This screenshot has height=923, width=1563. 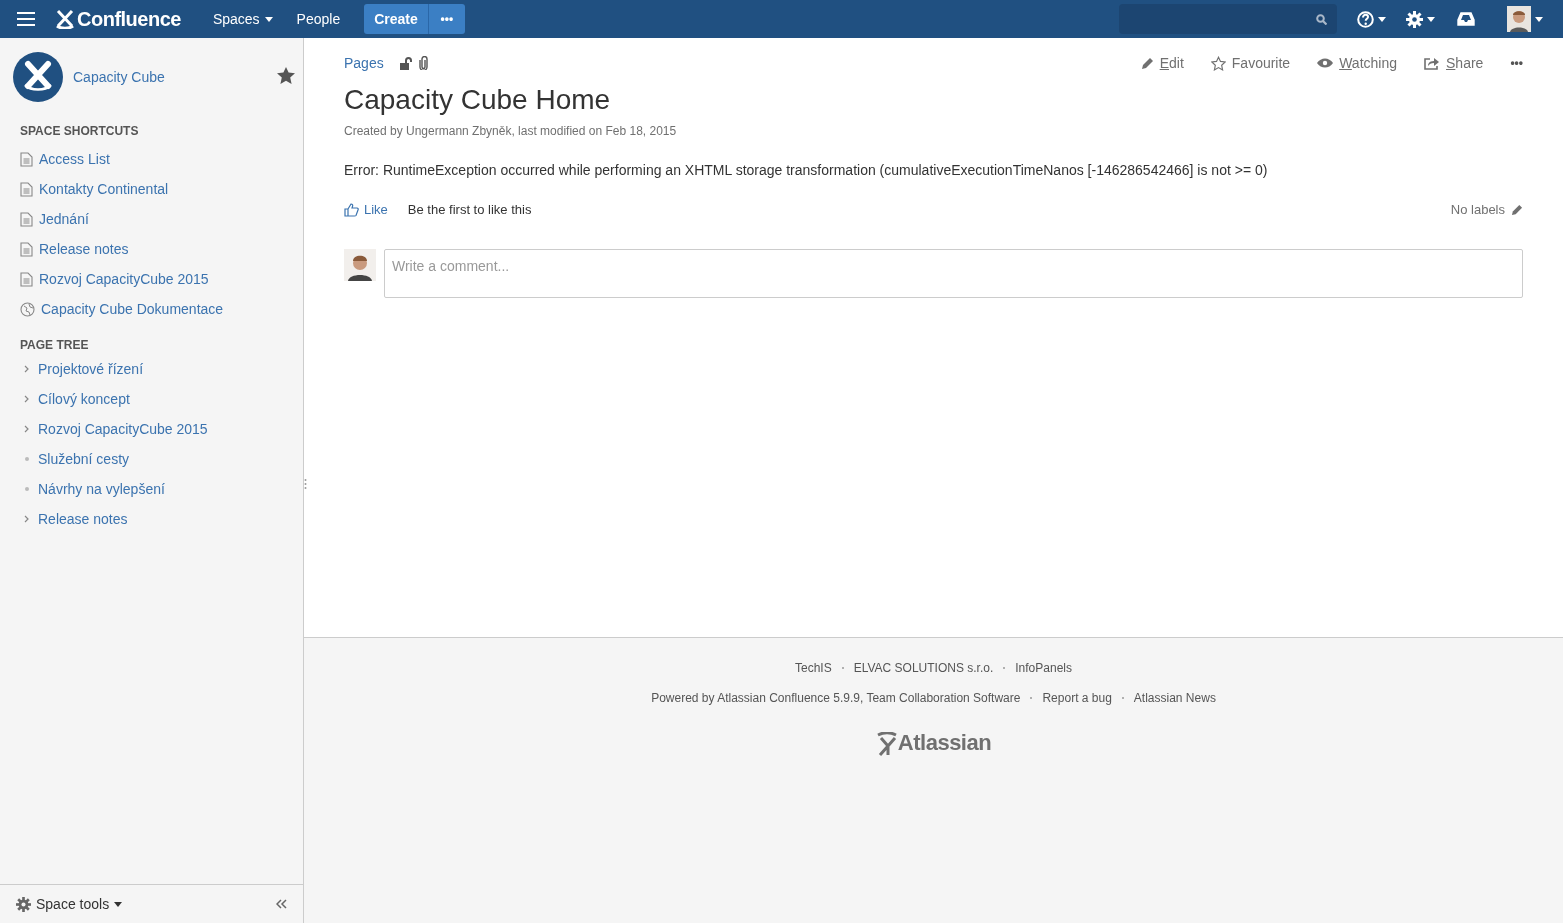 I want to click on logo-icon, so click(x=65, y=19).